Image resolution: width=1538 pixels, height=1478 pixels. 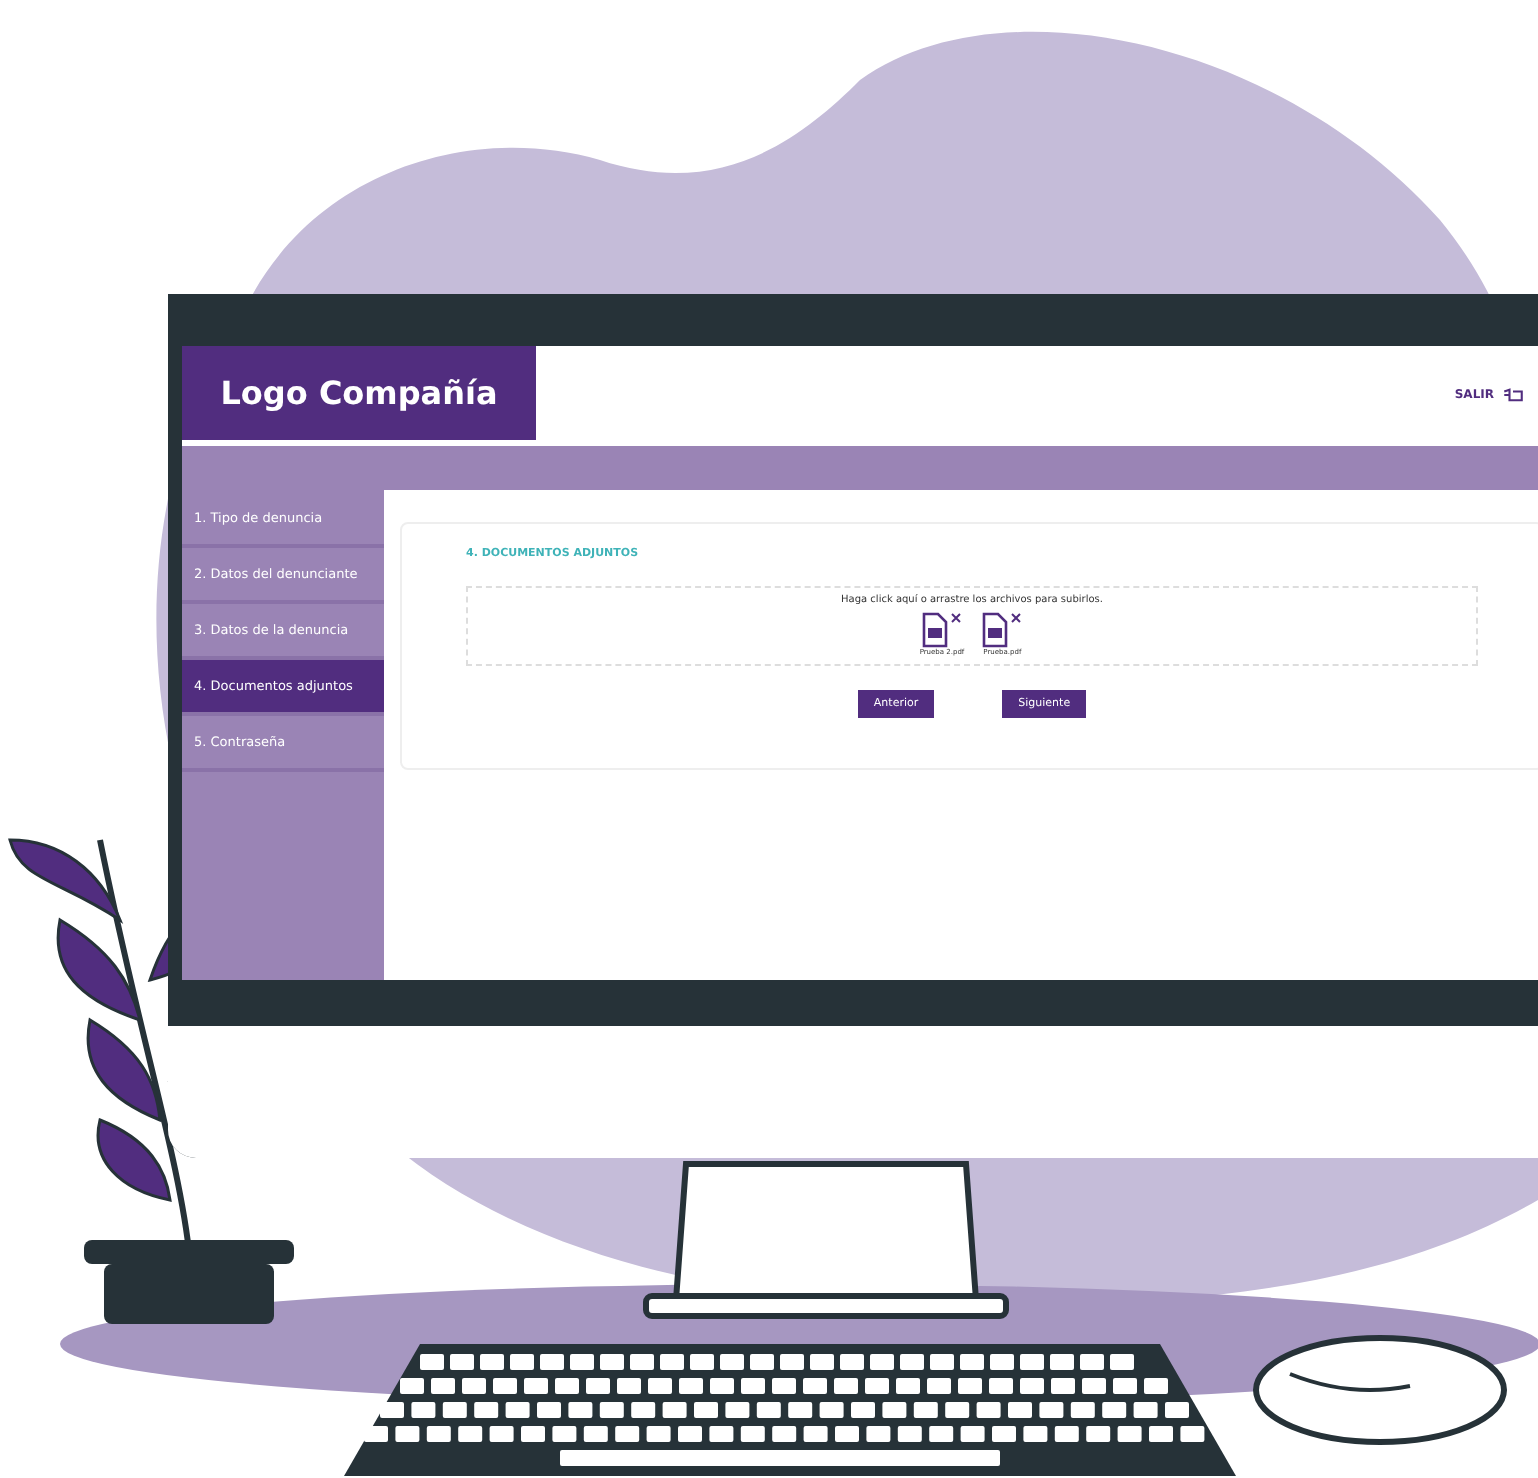 What do you see at coordinates (1513, 395) in the screenshot?
I see `logout-icon` at bounding box center [1513, 395].